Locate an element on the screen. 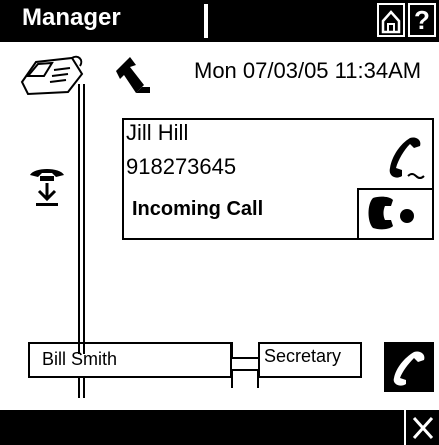 The height and width of the screenshot is (445, 439). party-name-right: Secretary is located at coordinates (303, 356).